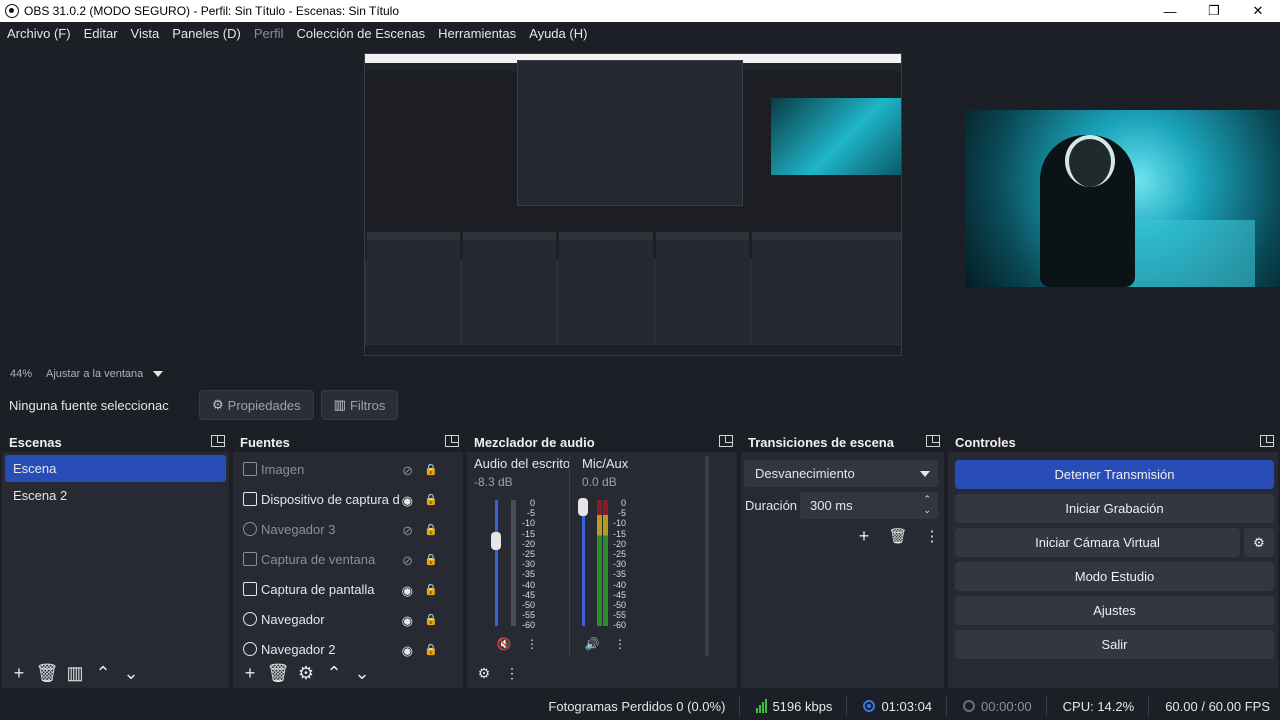 The height and width of the screenshot is (720, 1280). I want to click on meter-ticks: 0 -5 -10 -15 -20 -25 -30 -35 -40 -45 -50 -55 -60, so click(619, 564).